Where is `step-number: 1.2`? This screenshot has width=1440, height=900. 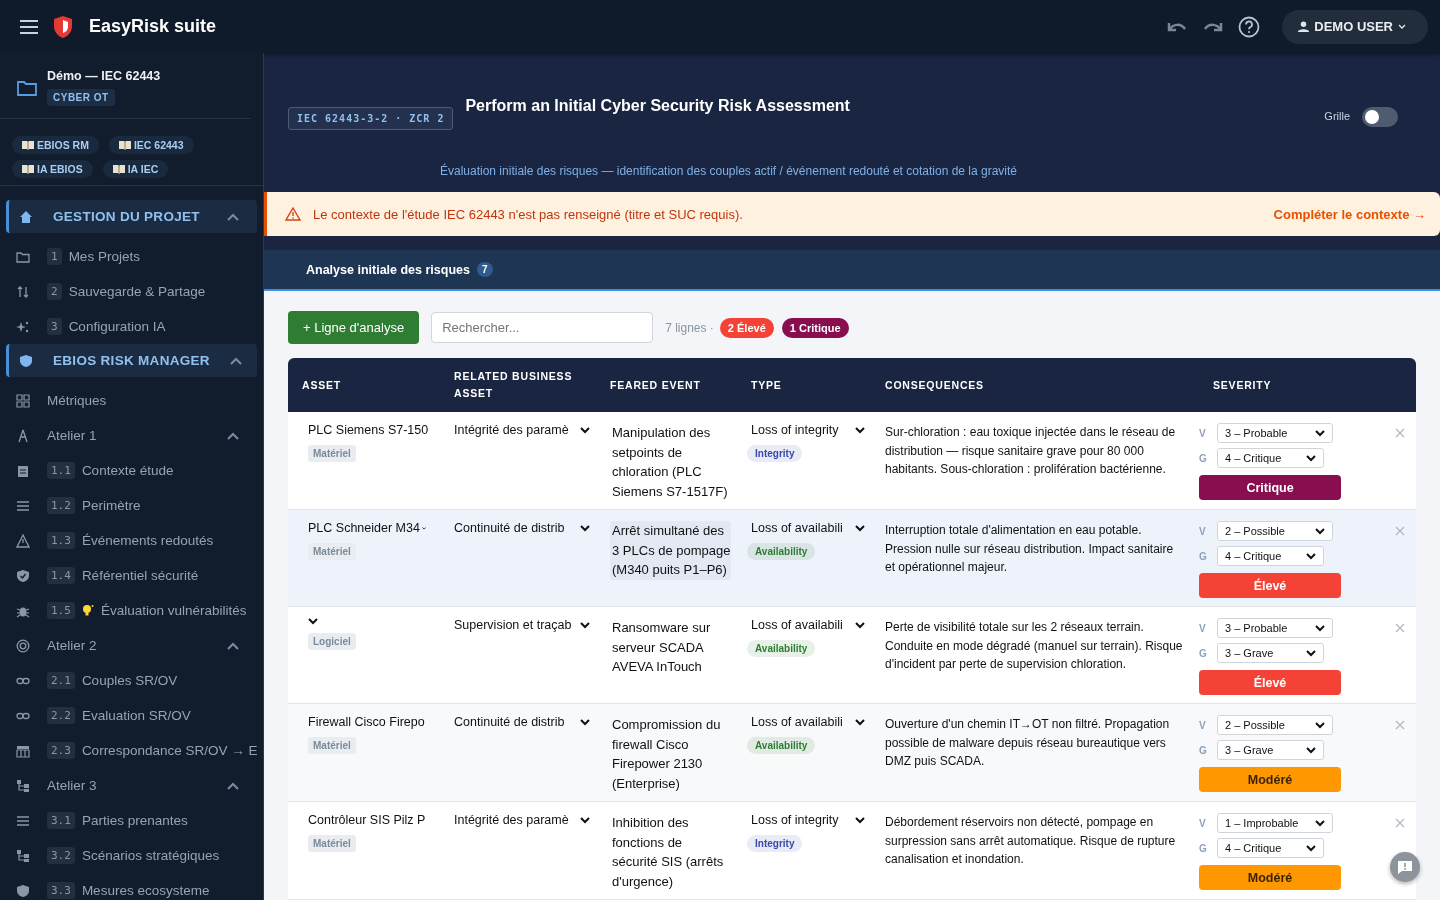 step-number: 1.2 is located at coordinates (61, 505).